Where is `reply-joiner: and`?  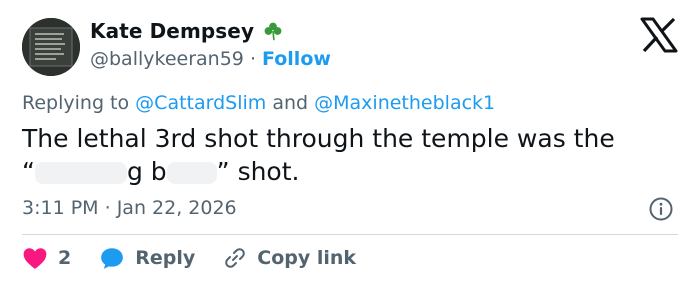 reply-joiner: and is located at coordinates (290, 103).